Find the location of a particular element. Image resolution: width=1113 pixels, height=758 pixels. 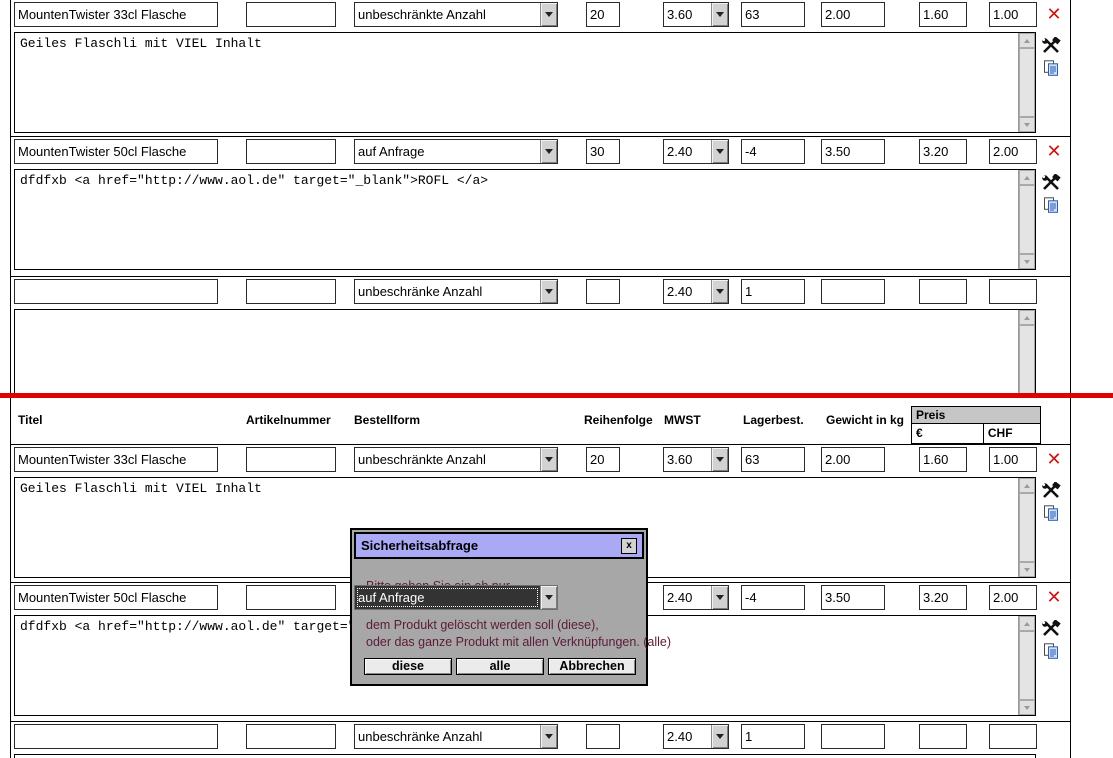

alle-button: alle is located at coordinates (500, 666).